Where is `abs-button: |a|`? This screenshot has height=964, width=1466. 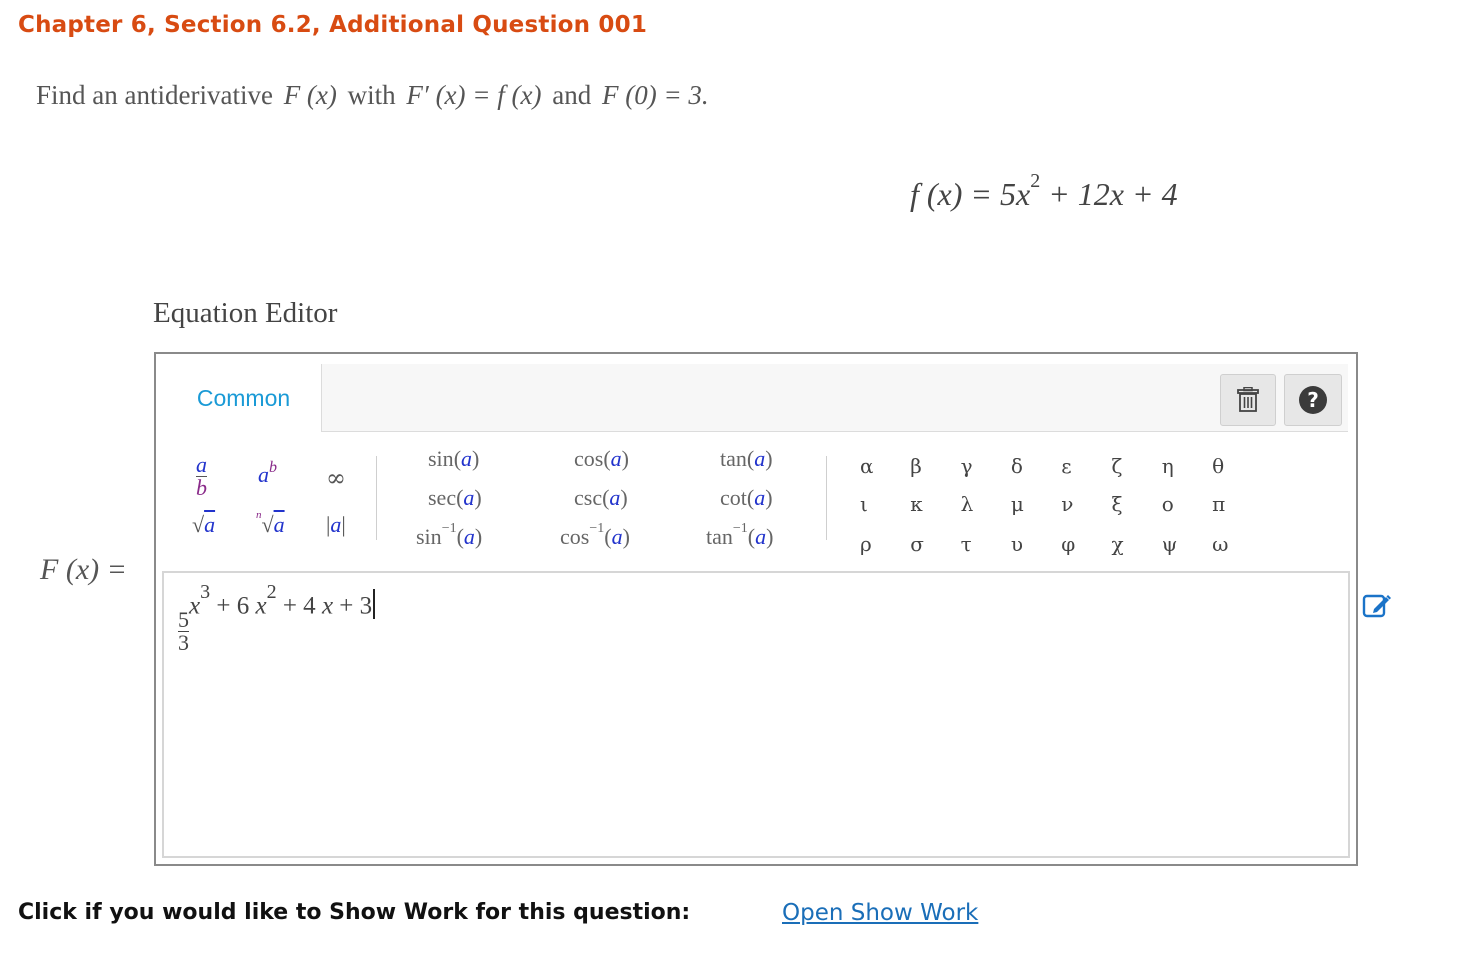 abs-button: |a| is located at coordinates (336, 525).